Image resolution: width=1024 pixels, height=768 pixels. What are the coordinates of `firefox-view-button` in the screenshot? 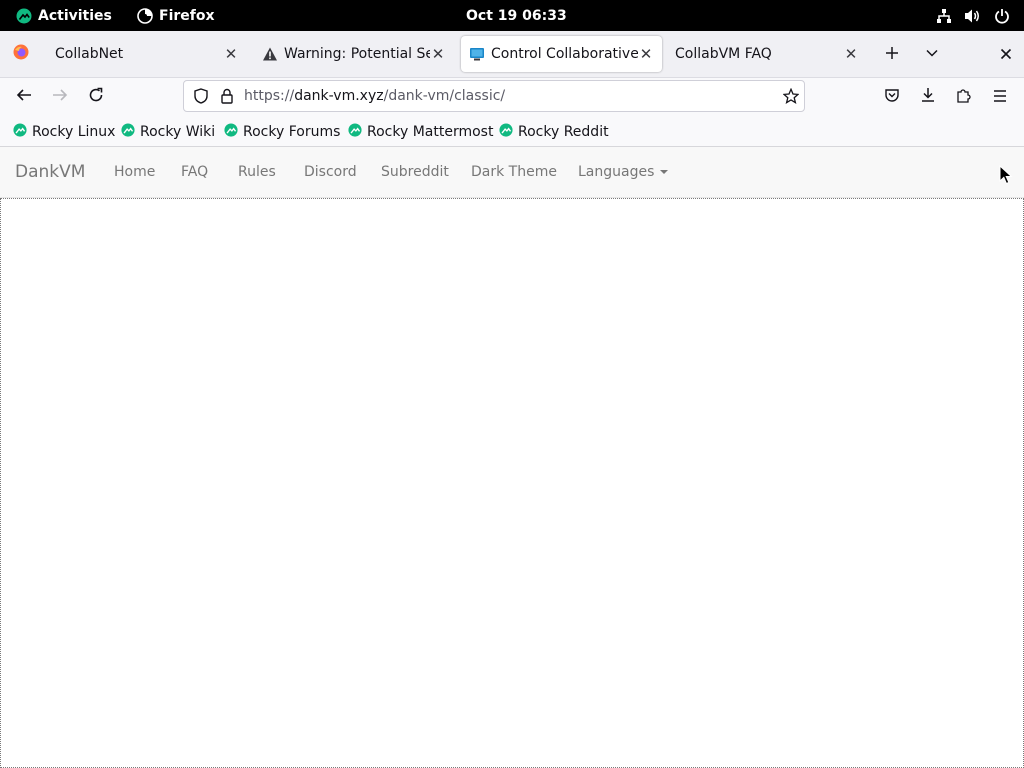 It's located at (21, 54).